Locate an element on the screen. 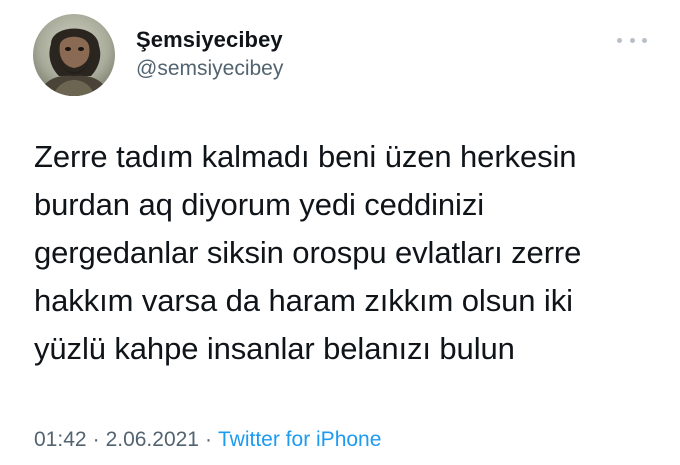  avatar is located at coordinates (74, 55).